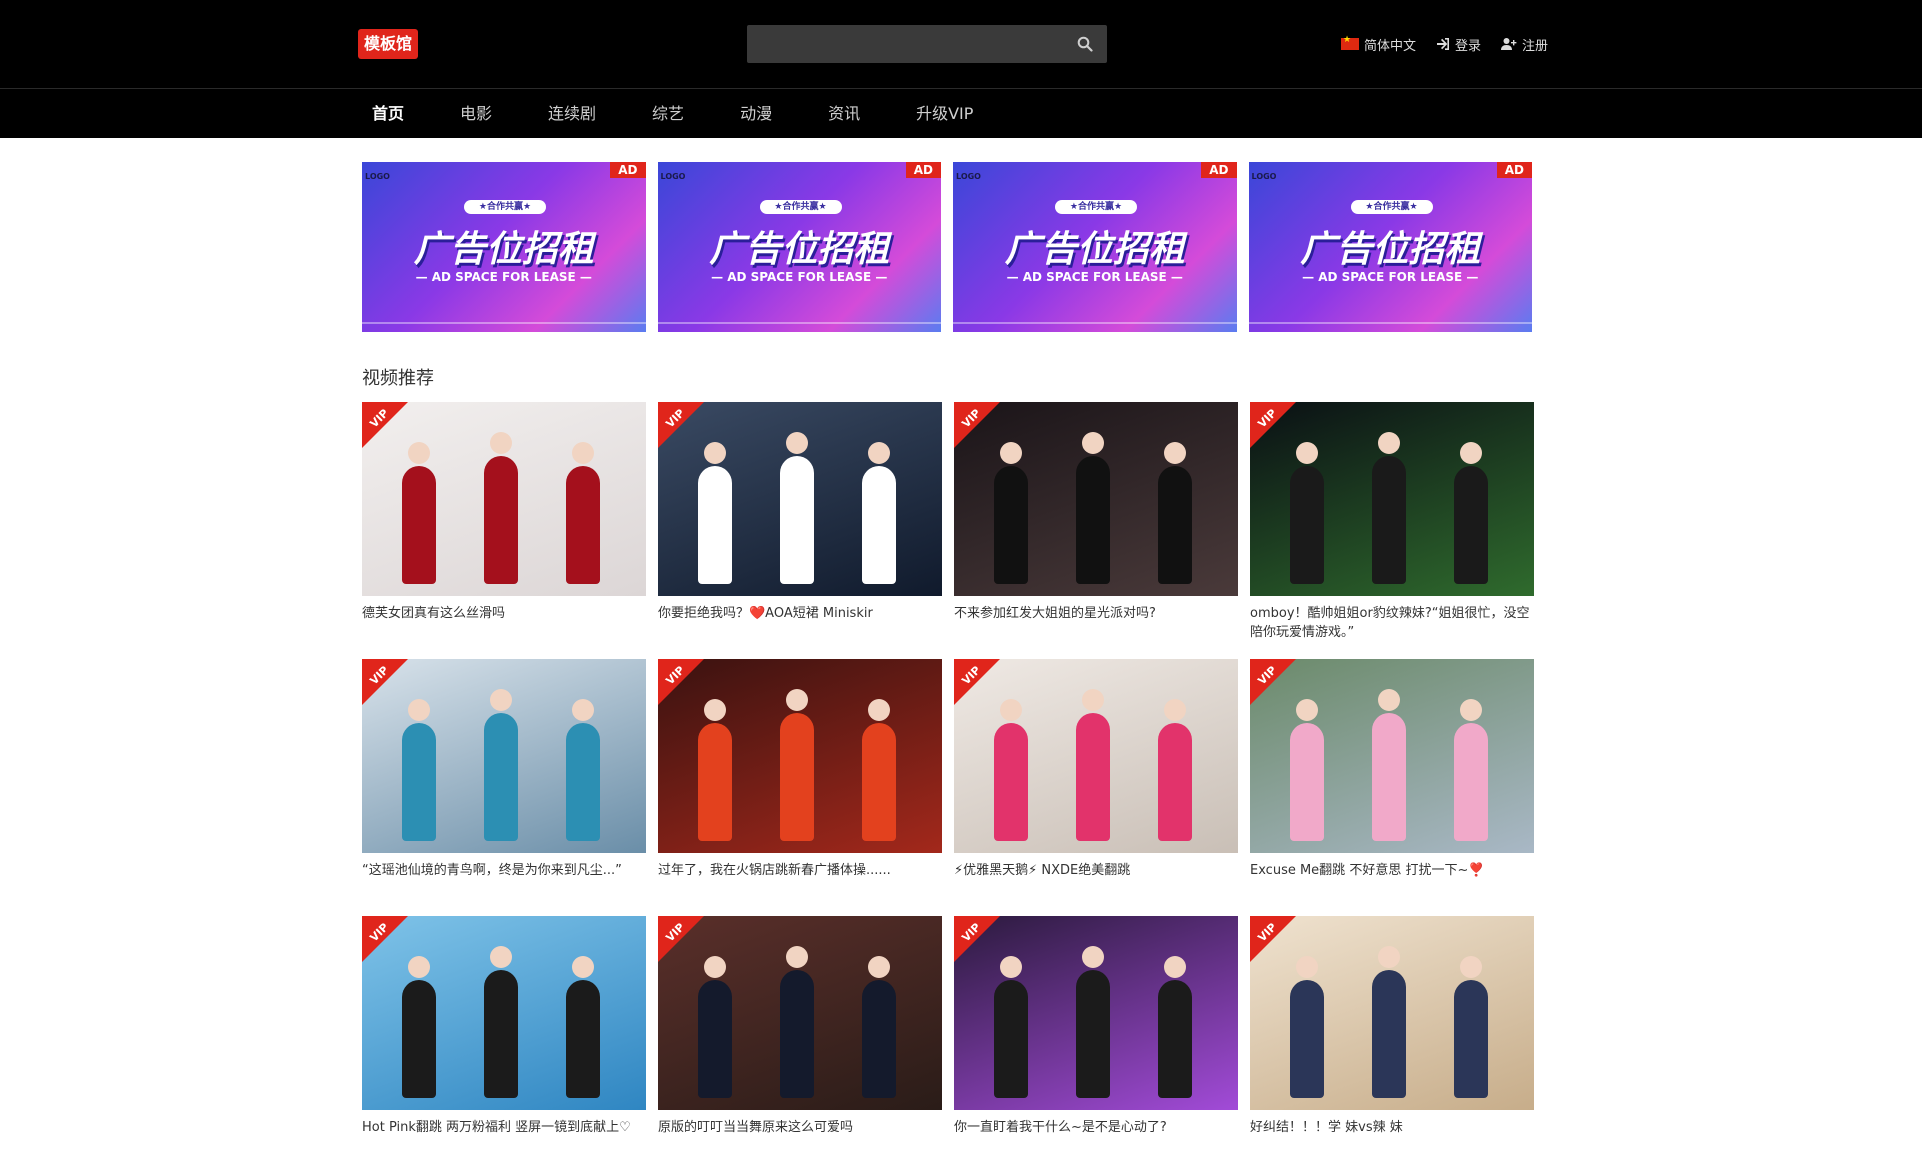 The image size is (1922, 1173). What do you see at coordinates (1467, 46) in the screenshot?
I see `login-label: 登录` at bounding box center [1467, 46].